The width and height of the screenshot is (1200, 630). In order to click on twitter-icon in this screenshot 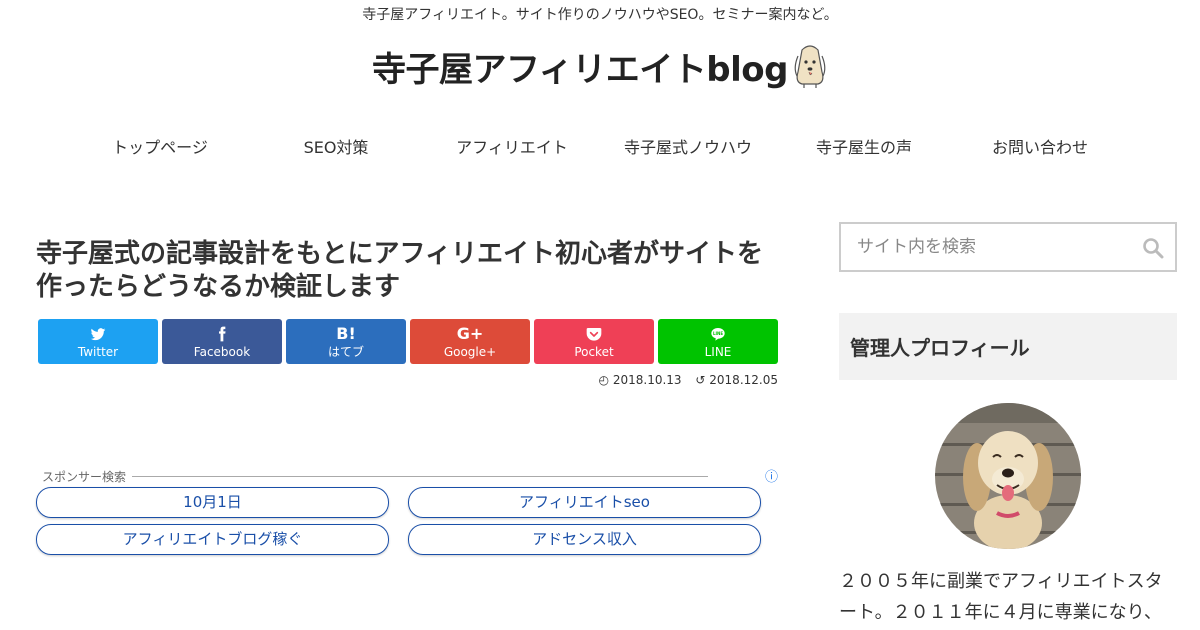, I will do `click(98, 333)`.